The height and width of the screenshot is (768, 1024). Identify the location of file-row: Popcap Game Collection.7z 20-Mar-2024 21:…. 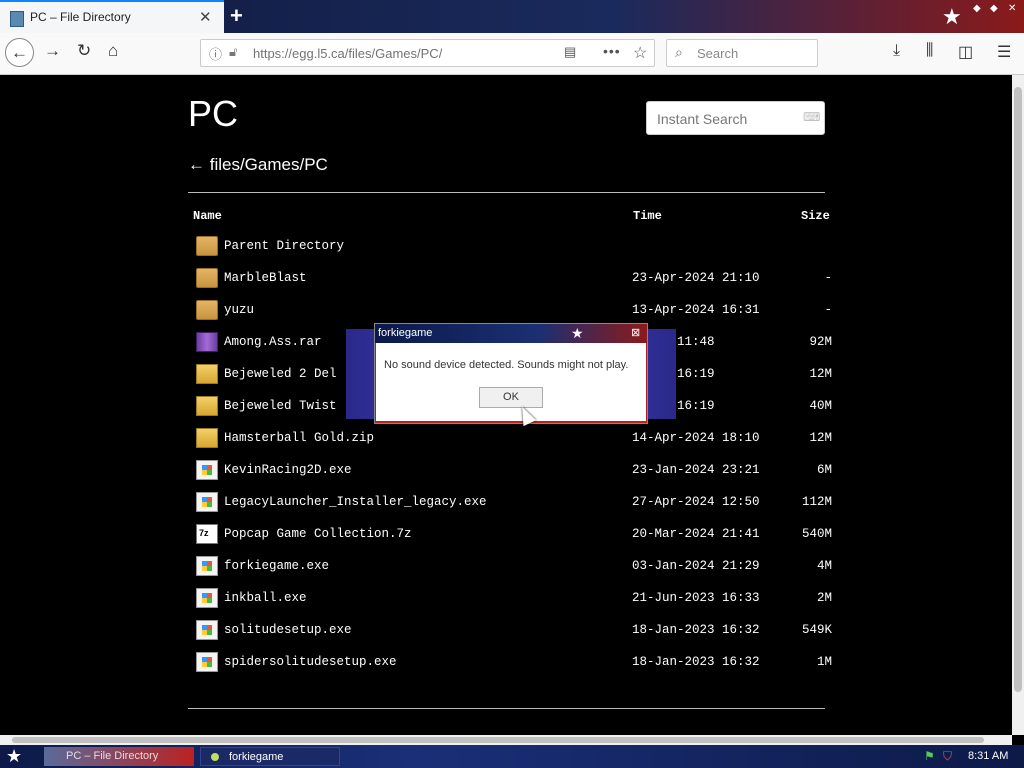
(506, 534).